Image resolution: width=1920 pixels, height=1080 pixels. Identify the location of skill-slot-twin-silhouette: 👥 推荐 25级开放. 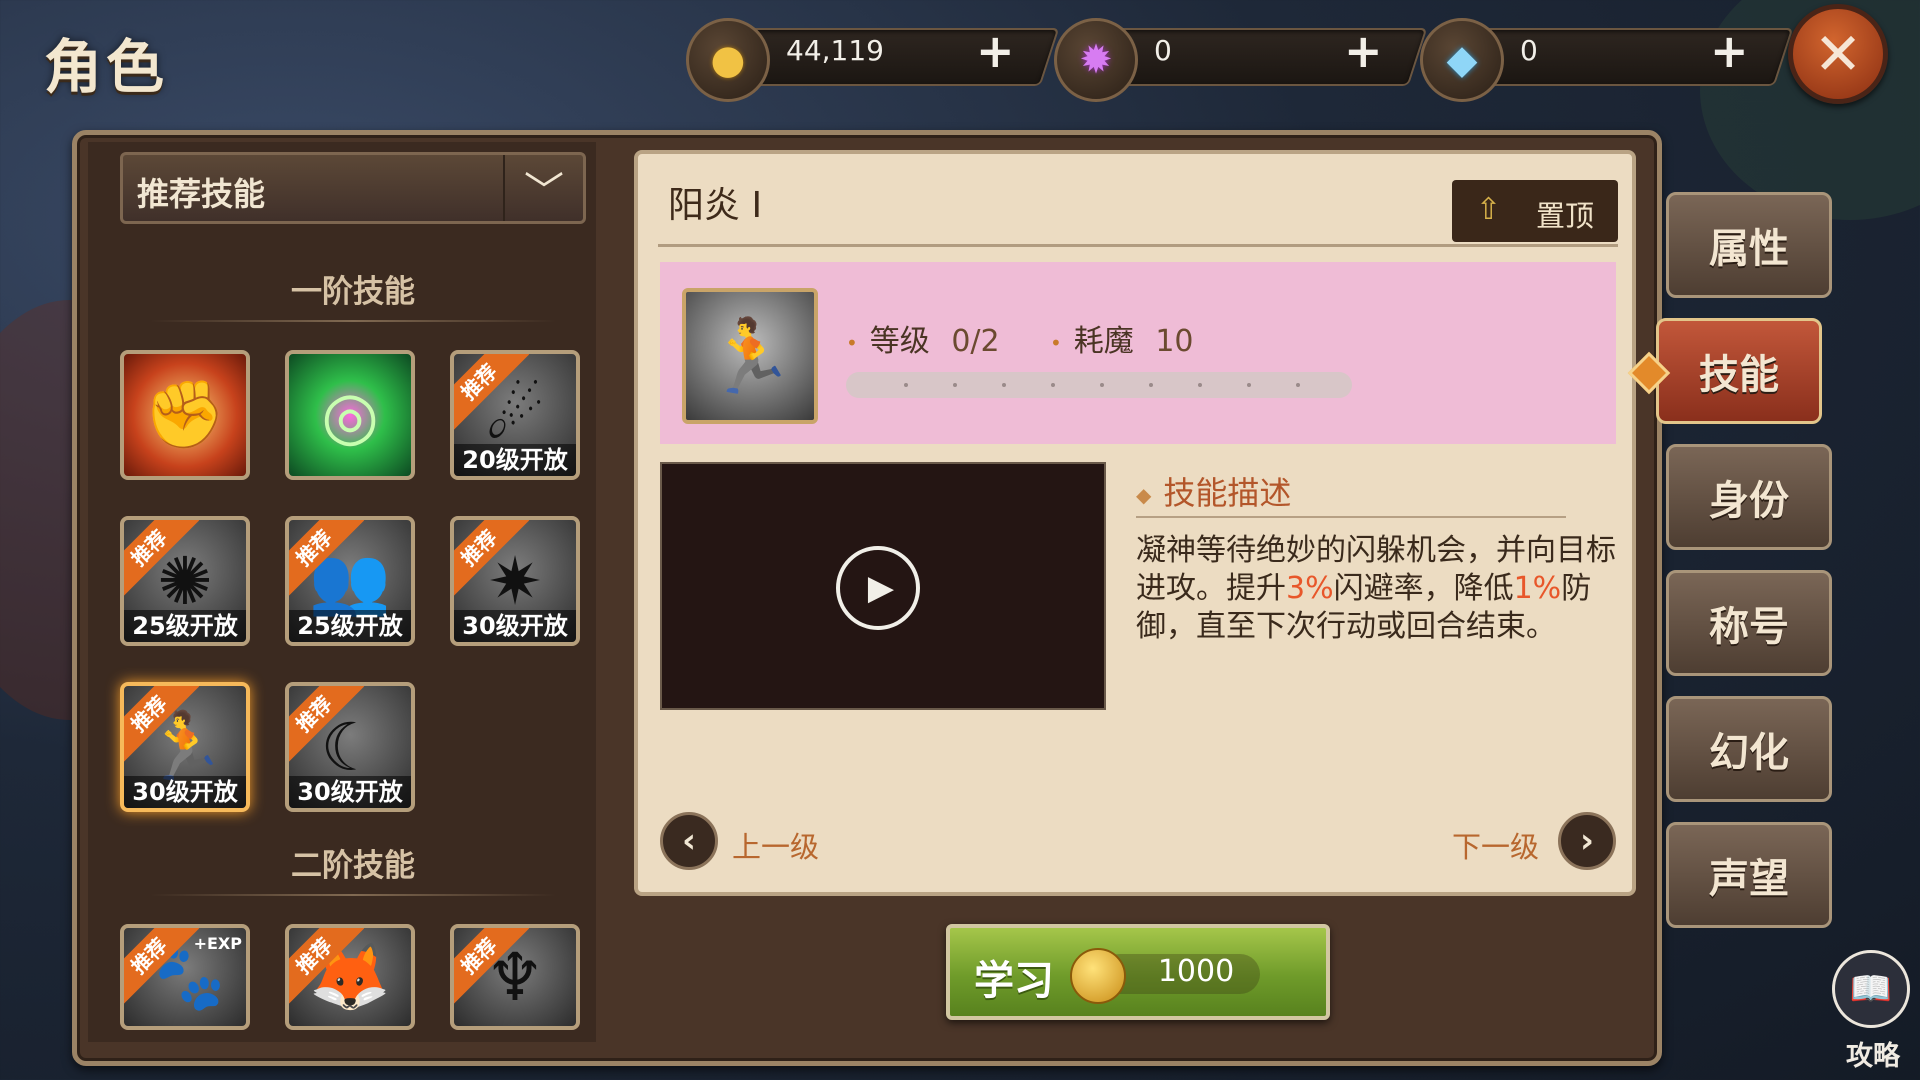
(350, 581).